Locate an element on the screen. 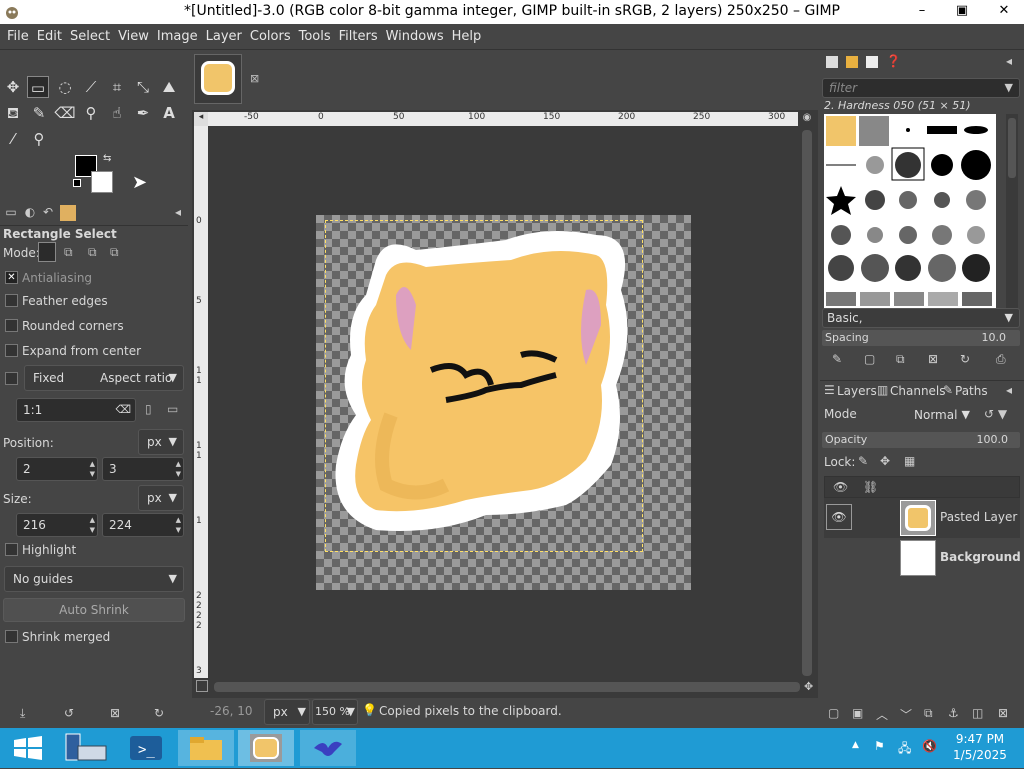  mode-intersect-icon: ⧉ is located at coordinates (114, 252).